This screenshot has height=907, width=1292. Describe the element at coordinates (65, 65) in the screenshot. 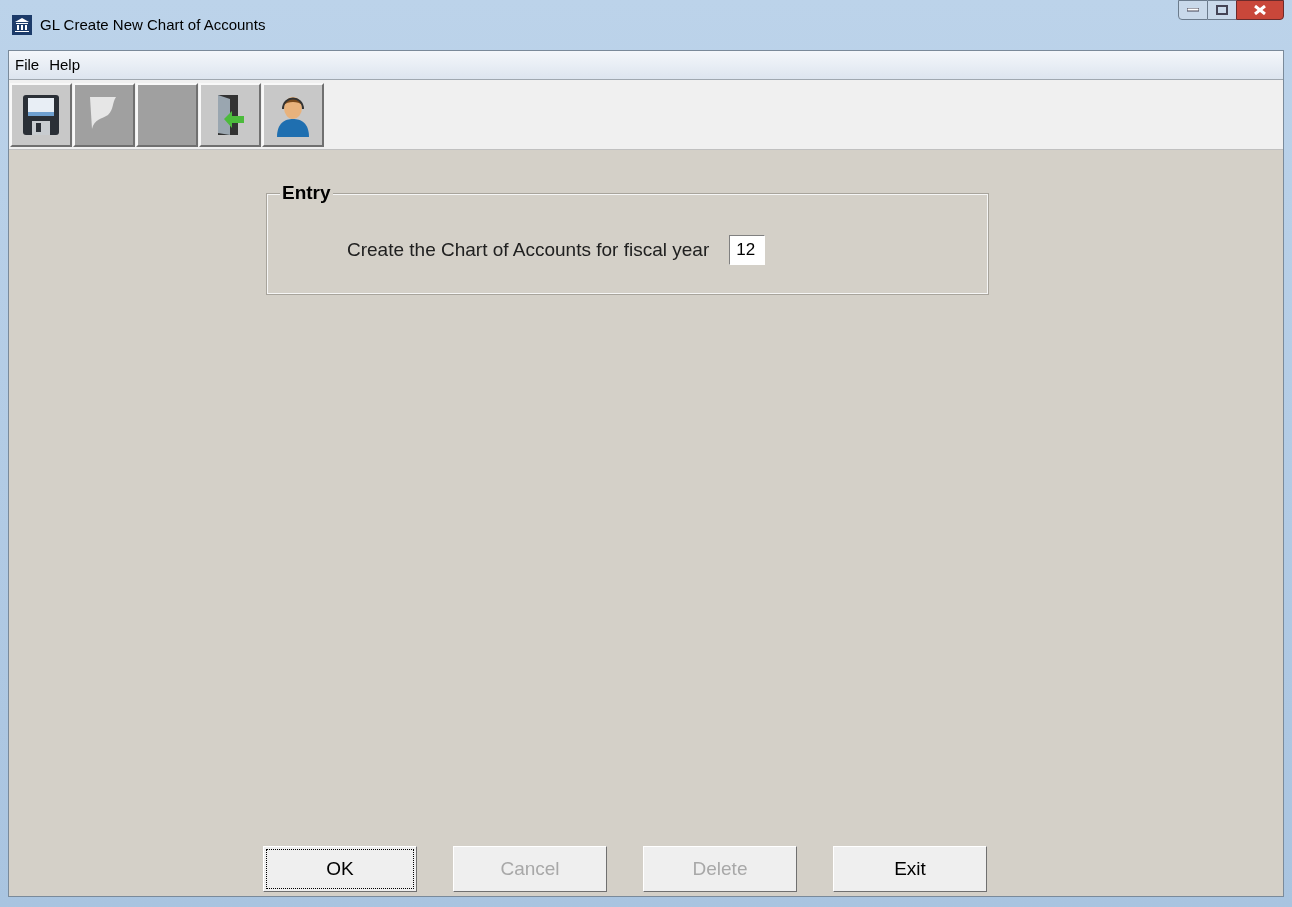

I see `menu-item: Help` at that location.